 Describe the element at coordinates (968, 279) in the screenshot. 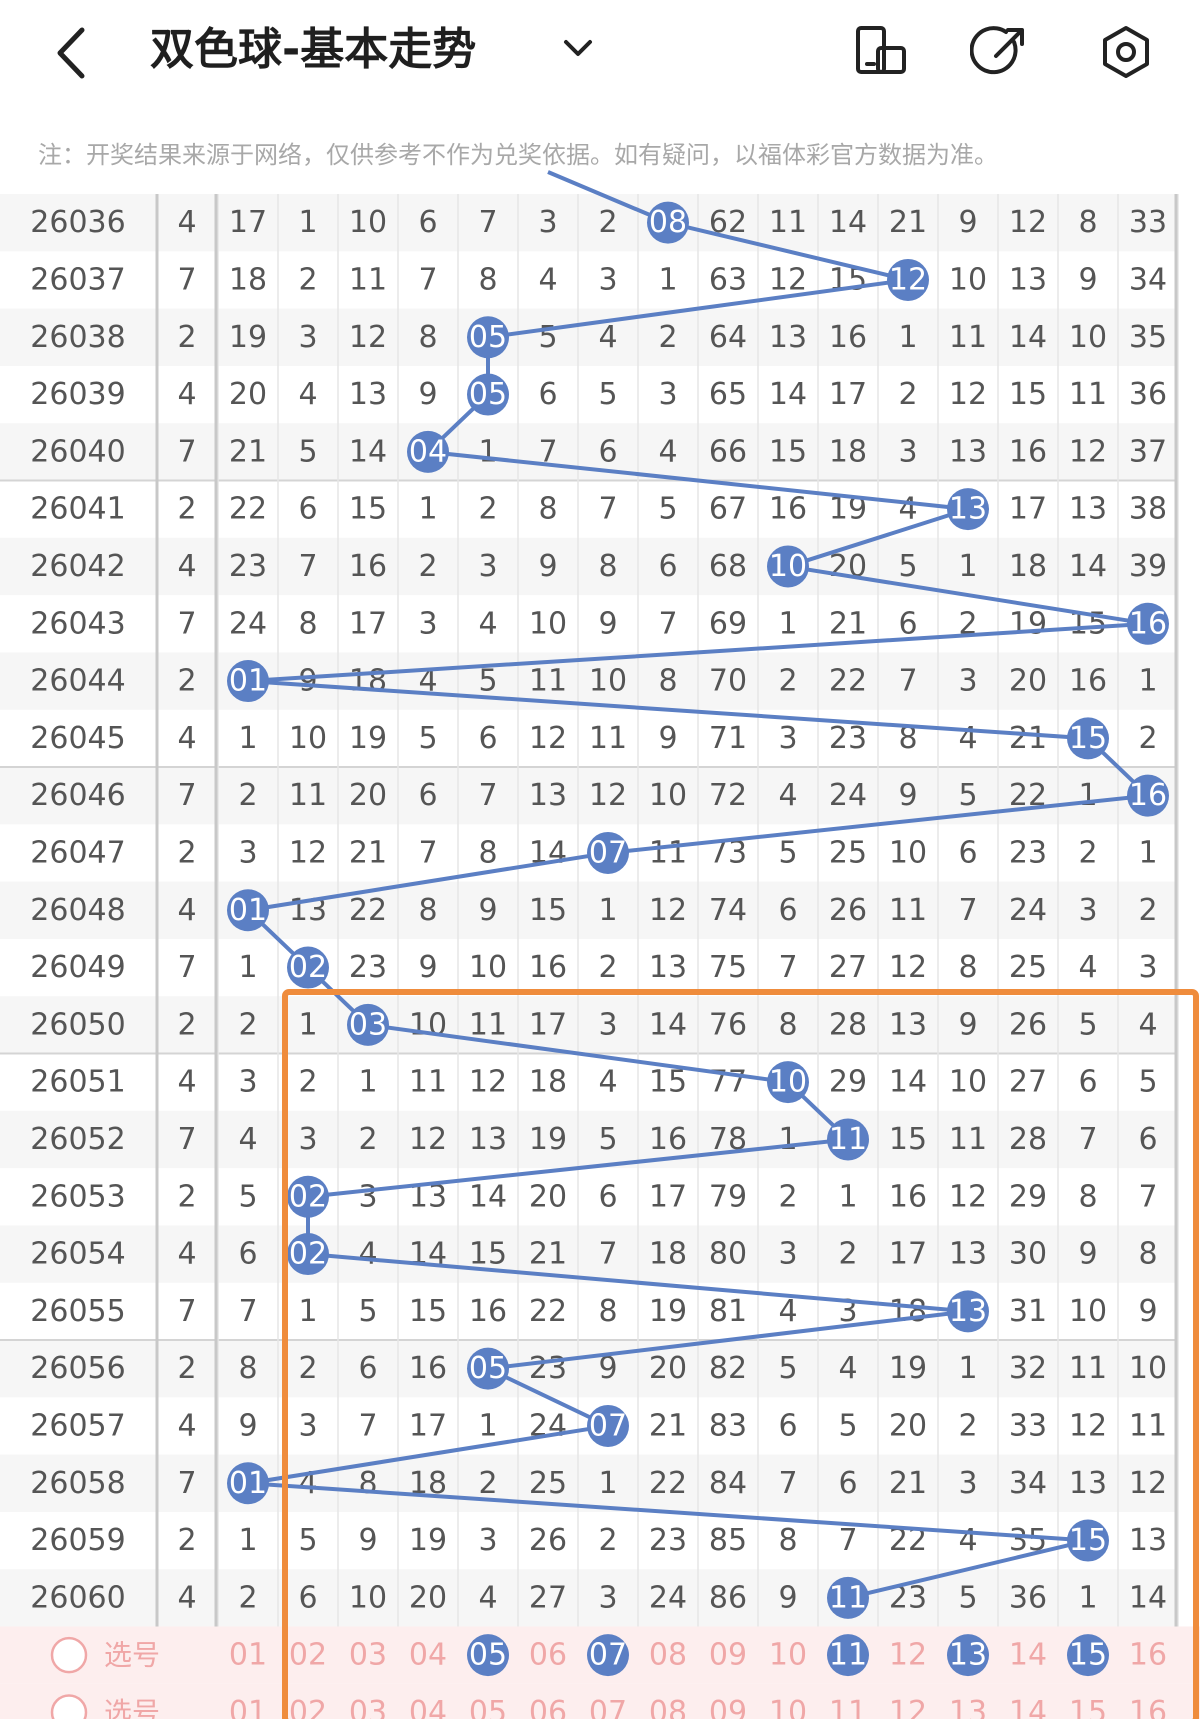

I see `omission-cell: 10` at that location.